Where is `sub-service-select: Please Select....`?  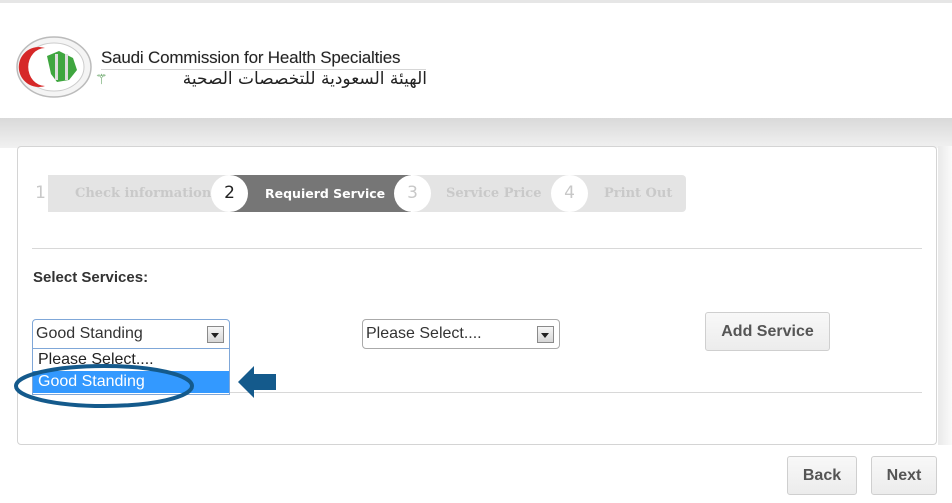 sub-service-select: Please Select.... is located at coordinates (461, 334).